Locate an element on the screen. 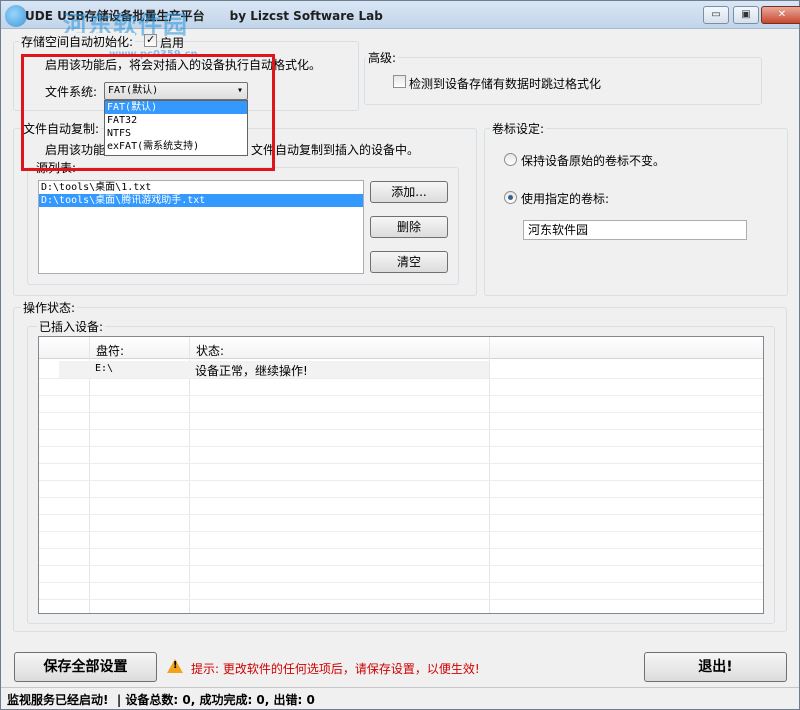 This screenshot has height=710, width=800. row-drive: E:\ is located at coordinates (104, 368).